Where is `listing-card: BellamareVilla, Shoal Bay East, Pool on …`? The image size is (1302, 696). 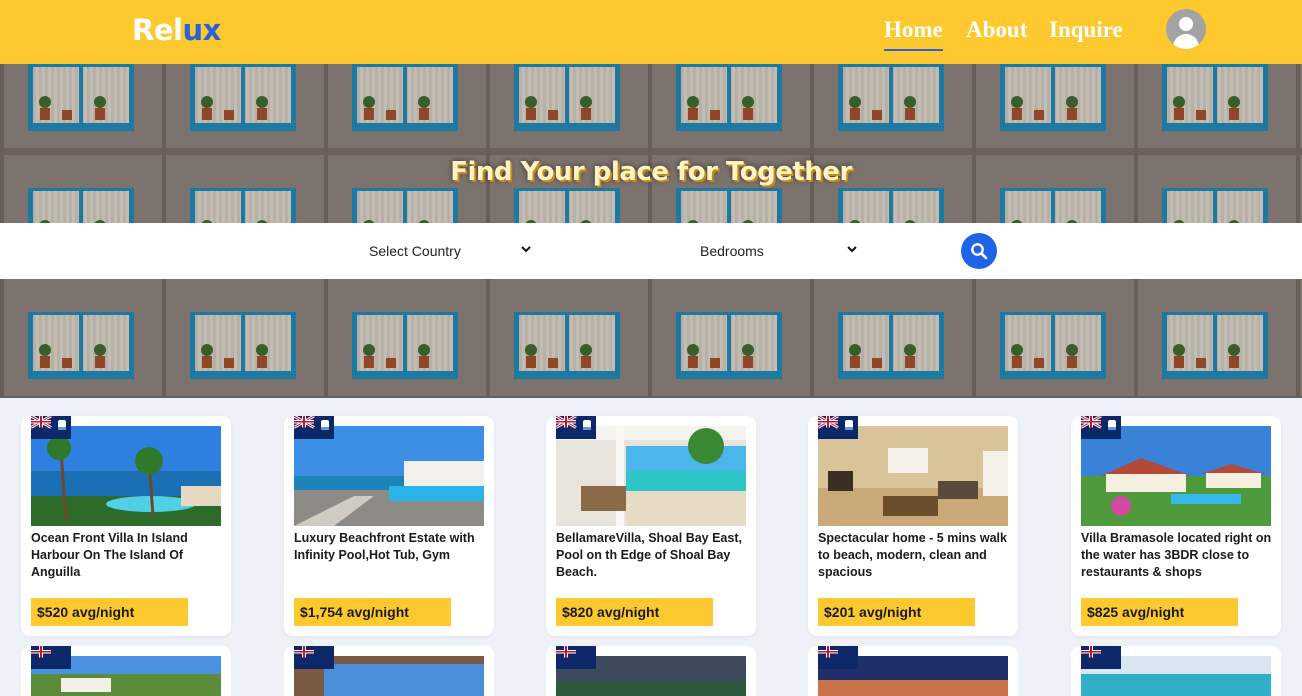
listing-card: BellamareVilla, Shoal Bay East, Pool on … is located at coordinates (651, 526).